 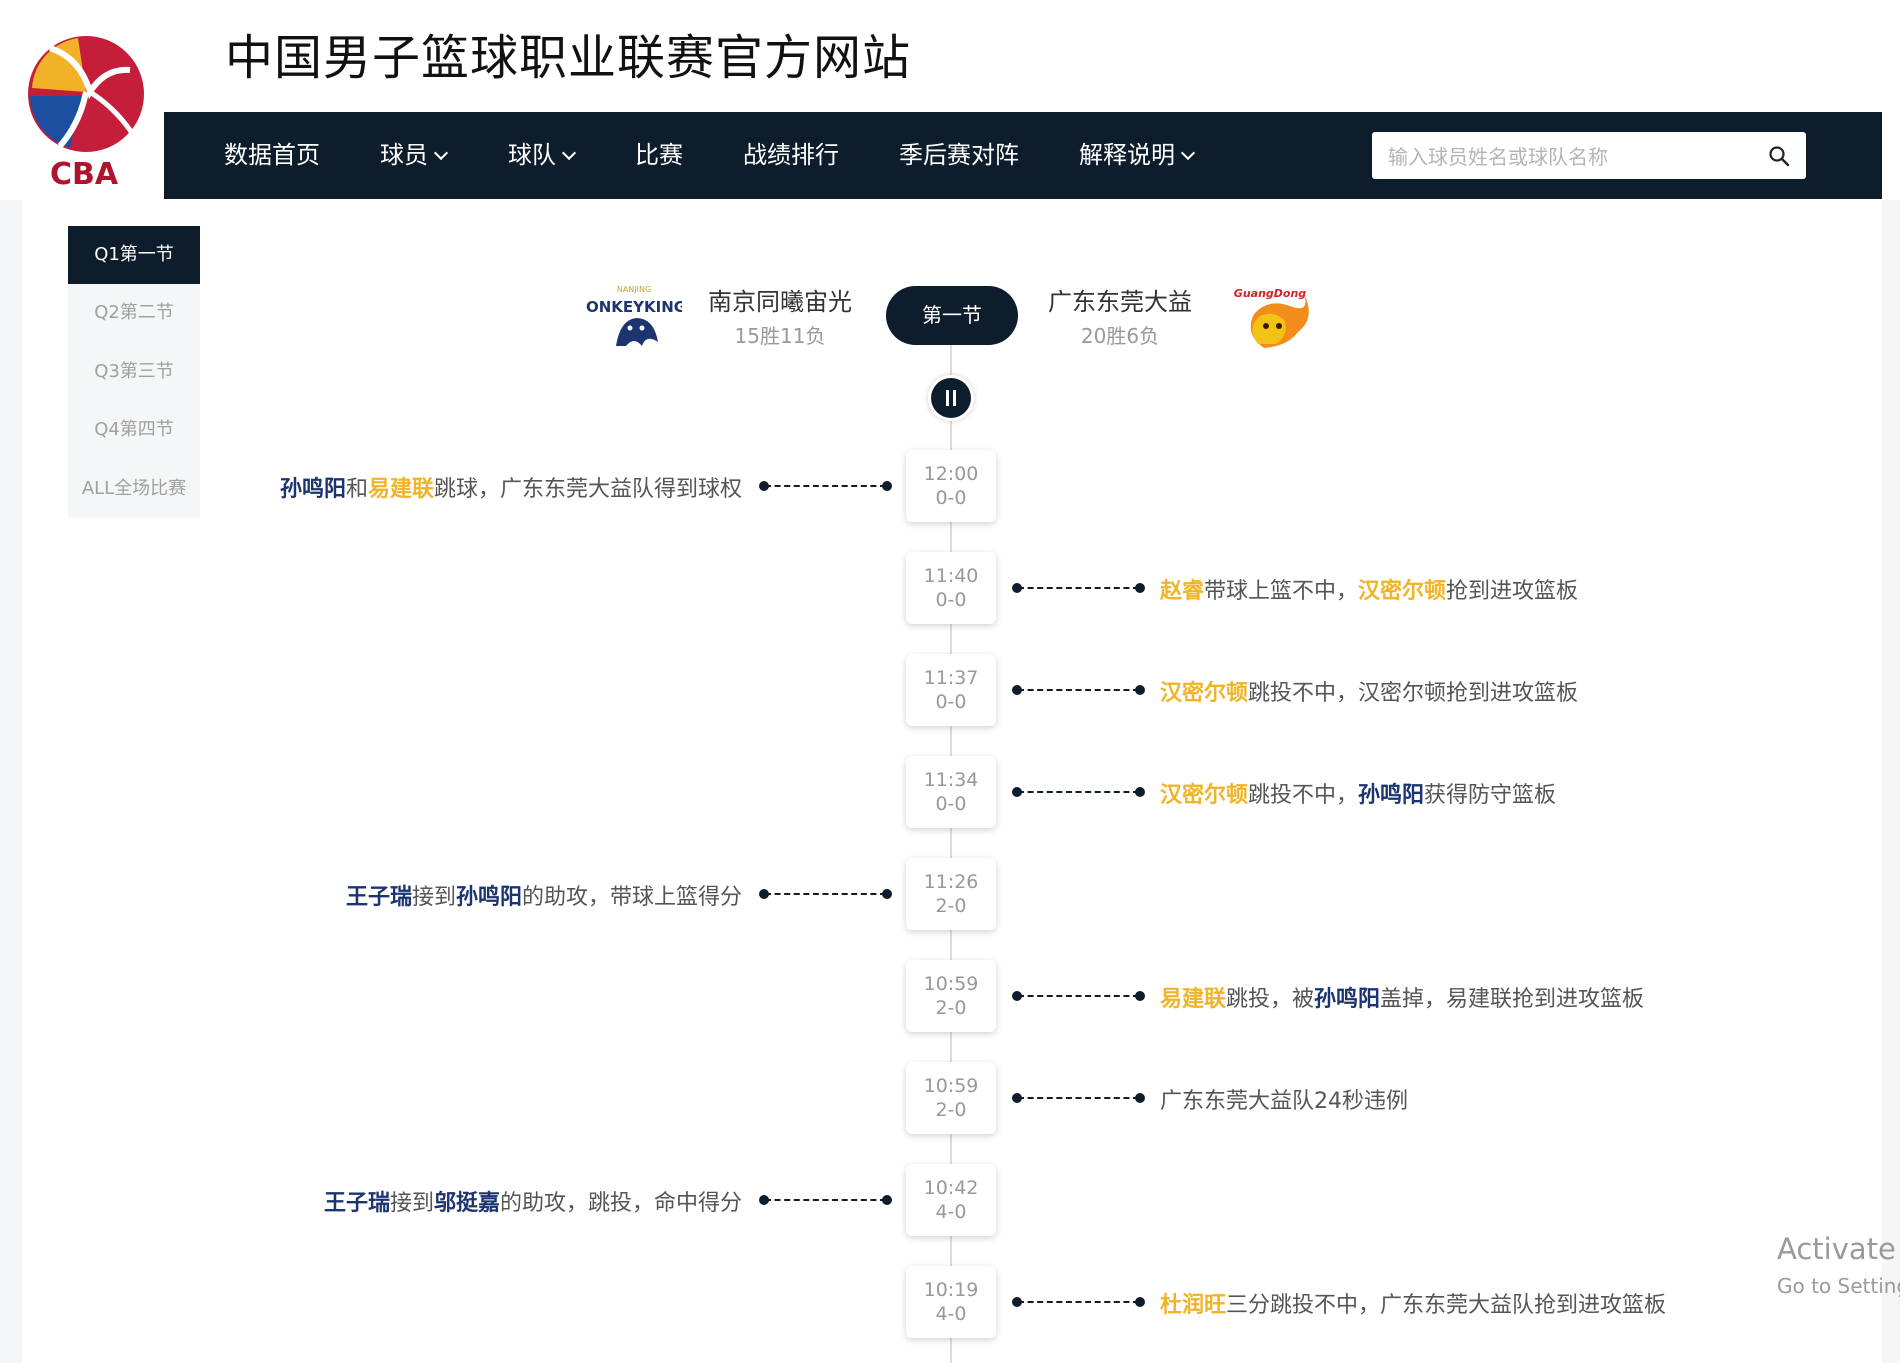 What do you see at coordinates (951, 576) in the screenshot?
I see `event-clock: 11:40` at bounding box center [951, 576].